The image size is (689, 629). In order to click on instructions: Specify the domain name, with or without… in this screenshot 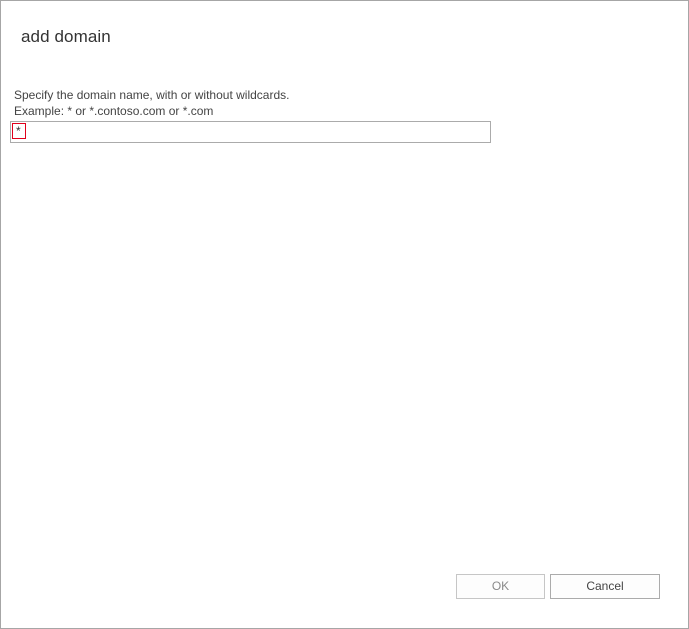, I will do `click(151, 103)`.